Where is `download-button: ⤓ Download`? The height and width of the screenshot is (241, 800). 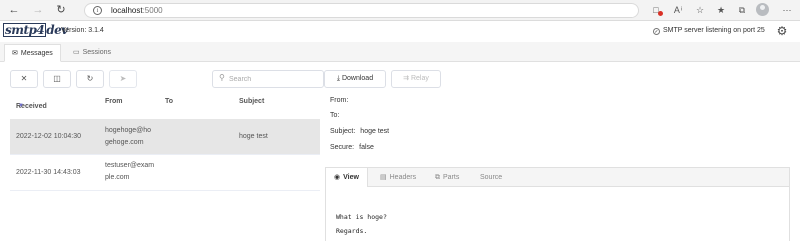
download-button: ⤓ Download is located at coordinates (355, 79).